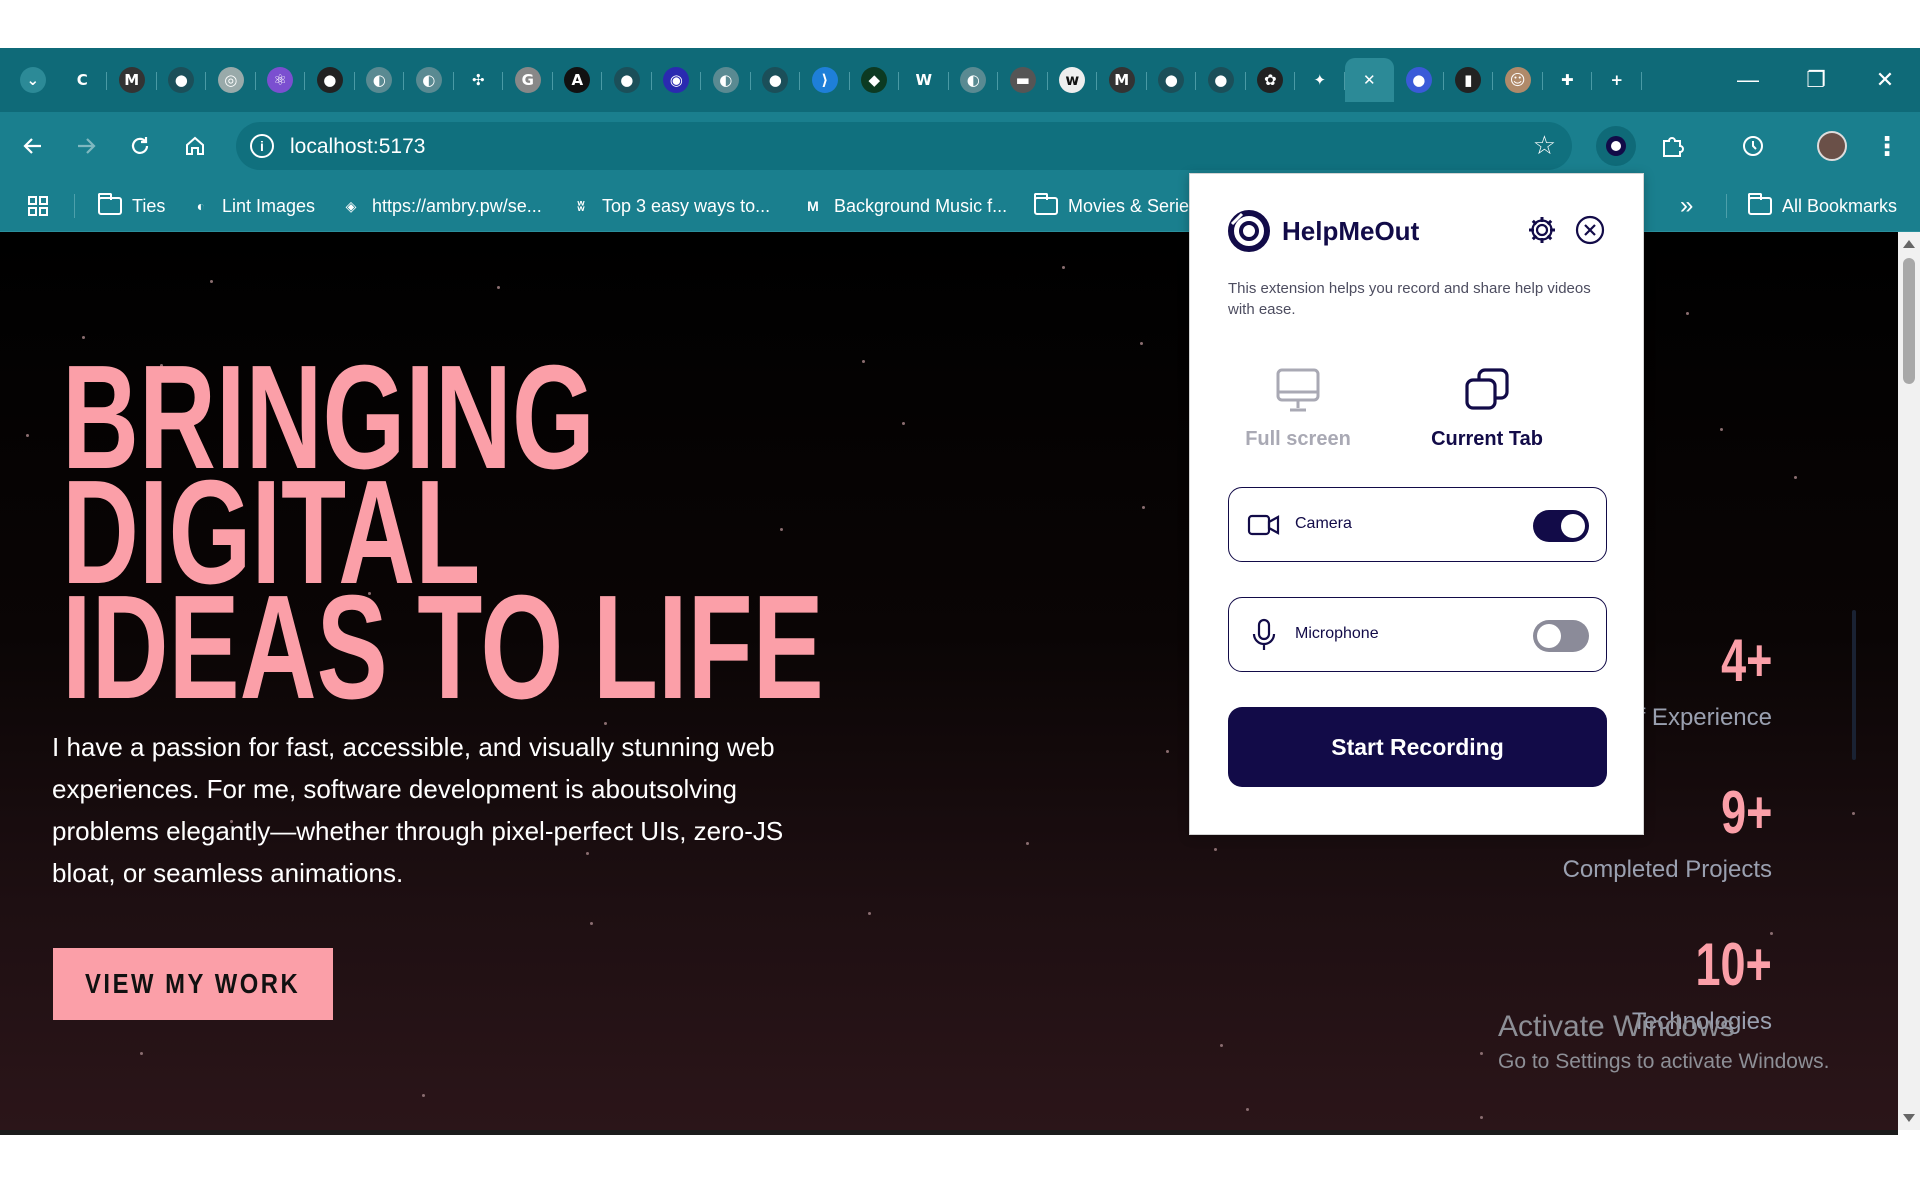  I want to click on browser-tab: ✿, so click(1271, 80).